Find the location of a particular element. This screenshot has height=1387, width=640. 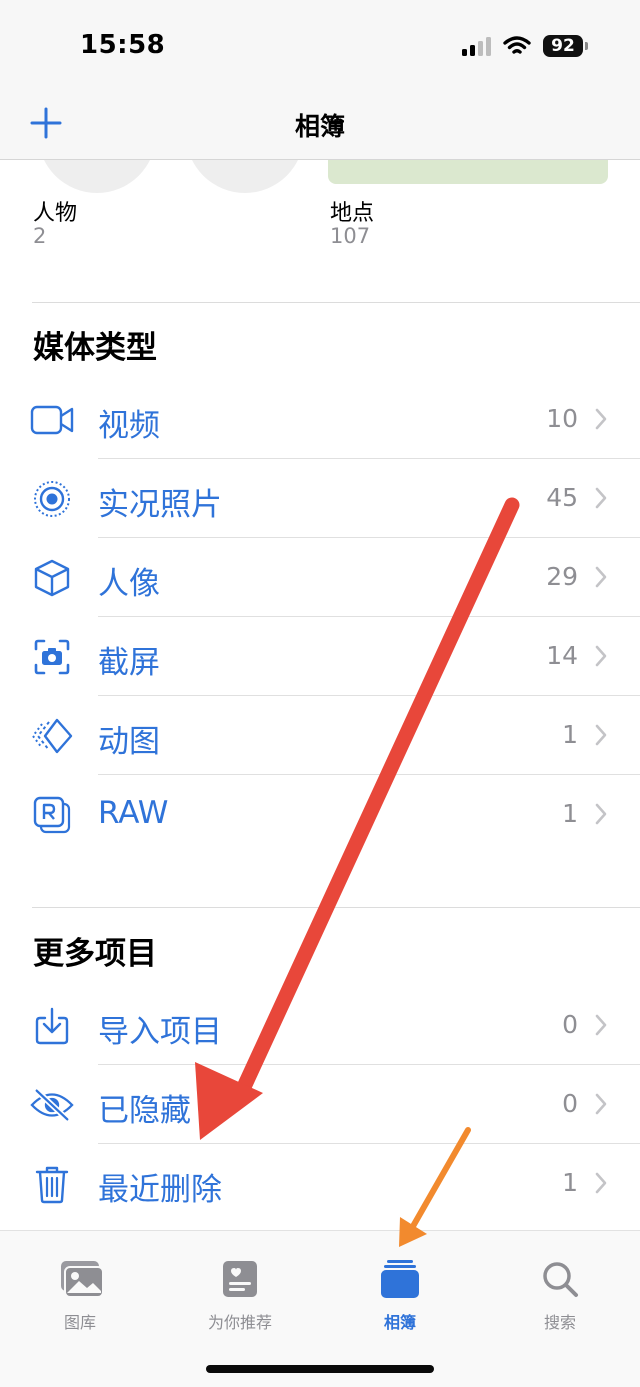

album-row-live-photos: 实况照片 45 is located at coordinates (320, 498).